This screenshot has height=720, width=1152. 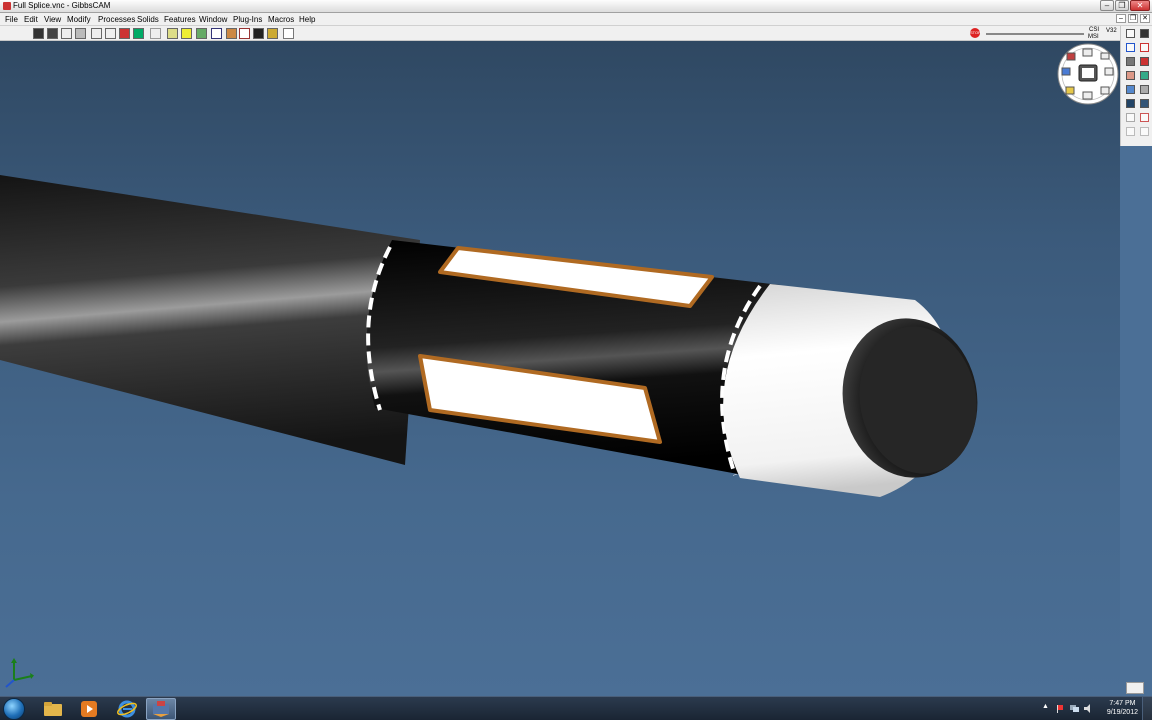 I want to click on internet-explorer-icon, so click(x=127, y=709).